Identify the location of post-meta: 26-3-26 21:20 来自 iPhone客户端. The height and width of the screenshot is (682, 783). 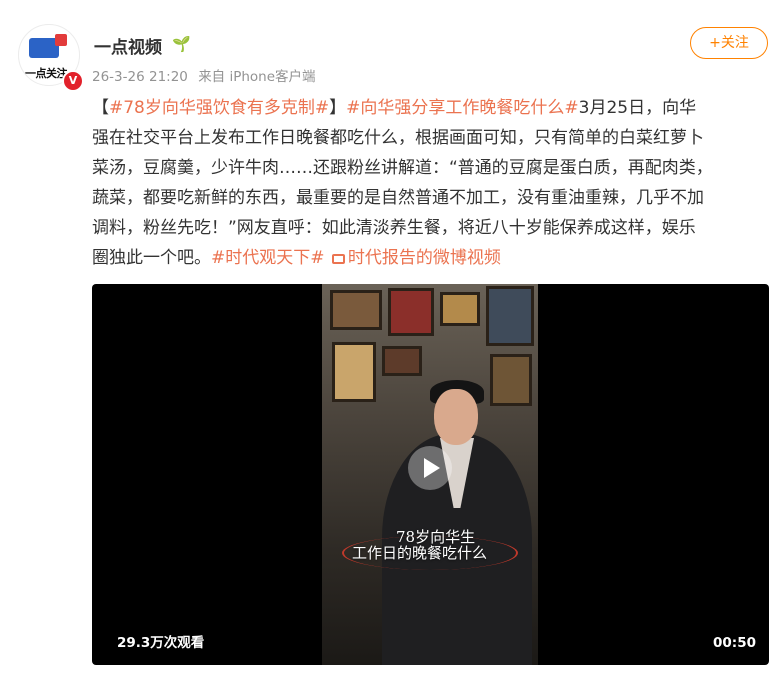
(207, 75).